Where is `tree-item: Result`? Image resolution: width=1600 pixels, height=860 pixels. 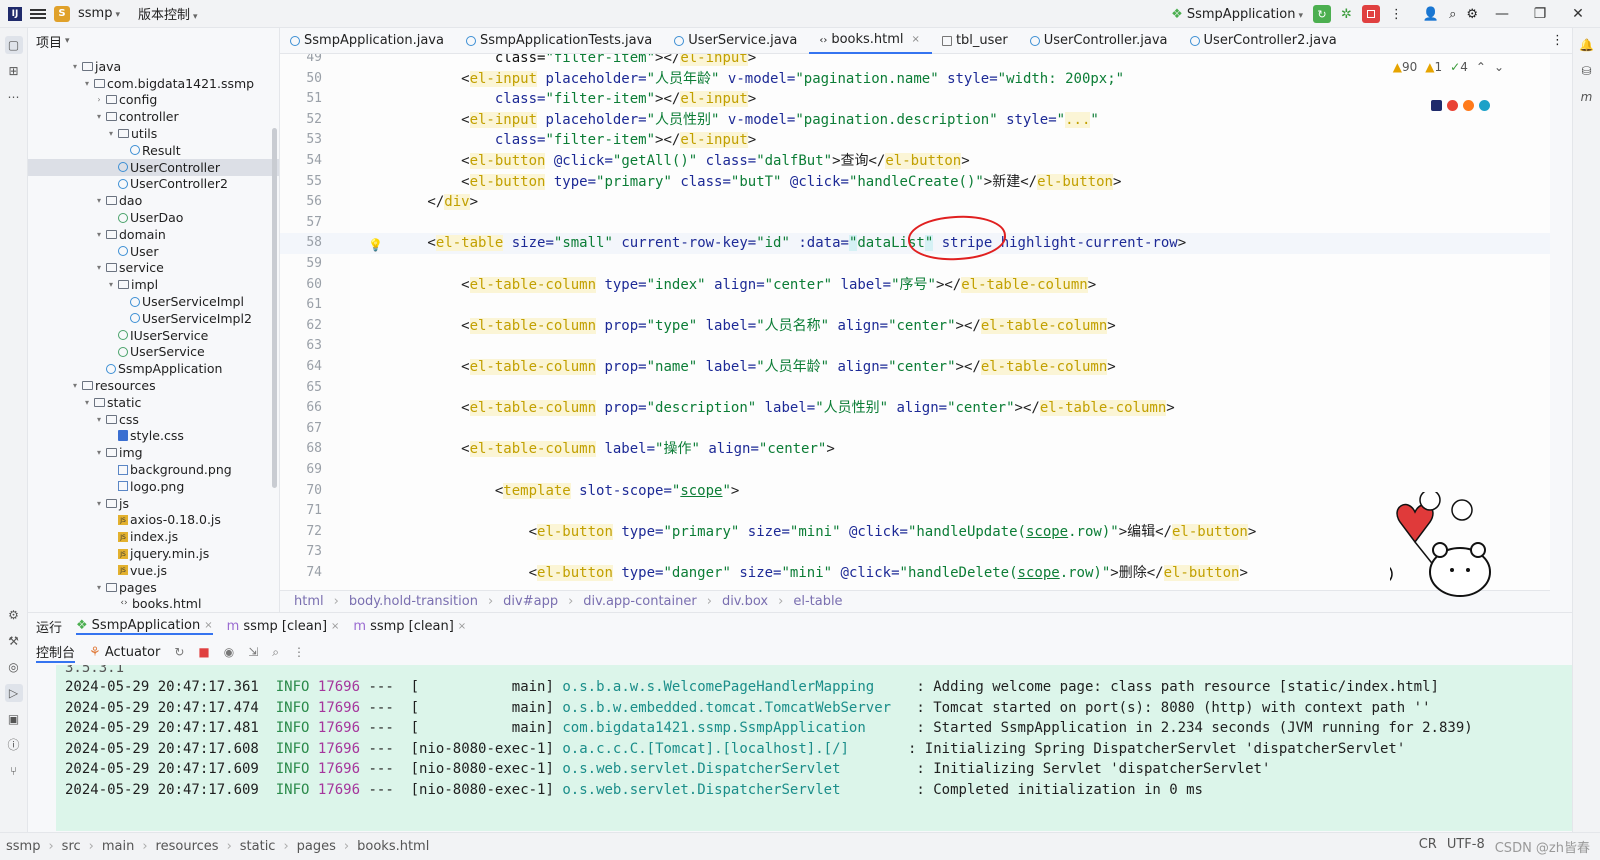
tree-item: Result is located at coordinates (153, 150).